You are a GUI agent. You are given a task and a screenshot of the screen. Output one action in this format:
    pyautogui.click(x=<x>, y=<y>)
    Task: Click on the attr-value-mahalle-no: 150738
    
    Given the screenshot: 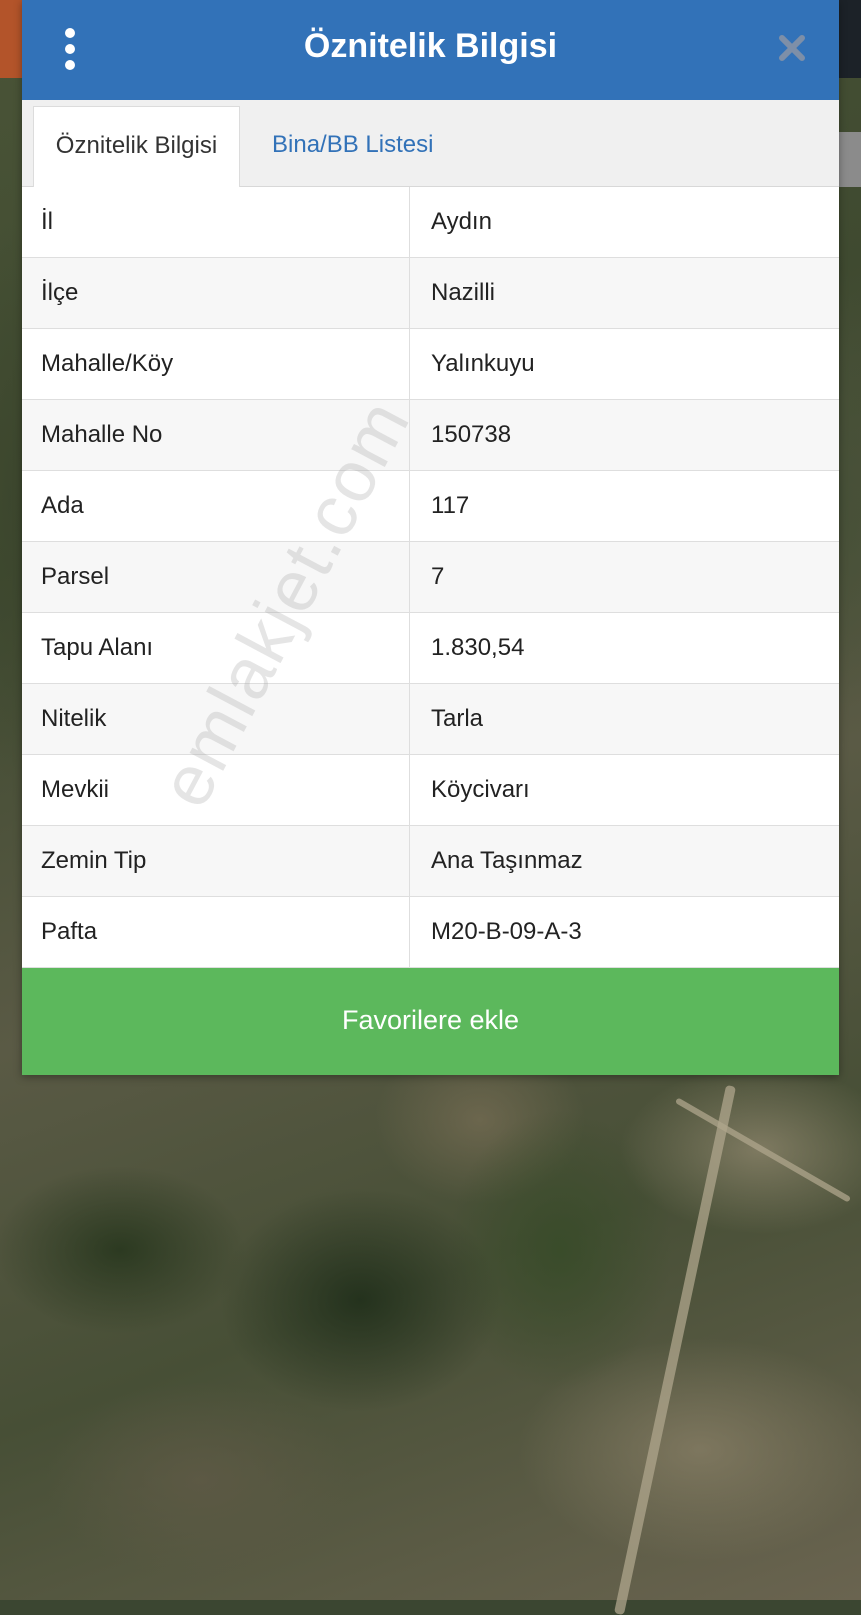 What is the action you would take?
    pyautogui.click(x=471, y=434)
    